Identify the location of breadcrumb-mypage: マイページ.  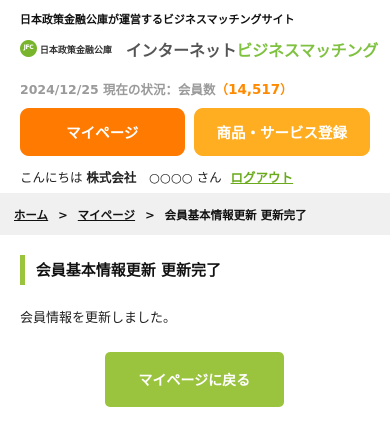
(106, 215).